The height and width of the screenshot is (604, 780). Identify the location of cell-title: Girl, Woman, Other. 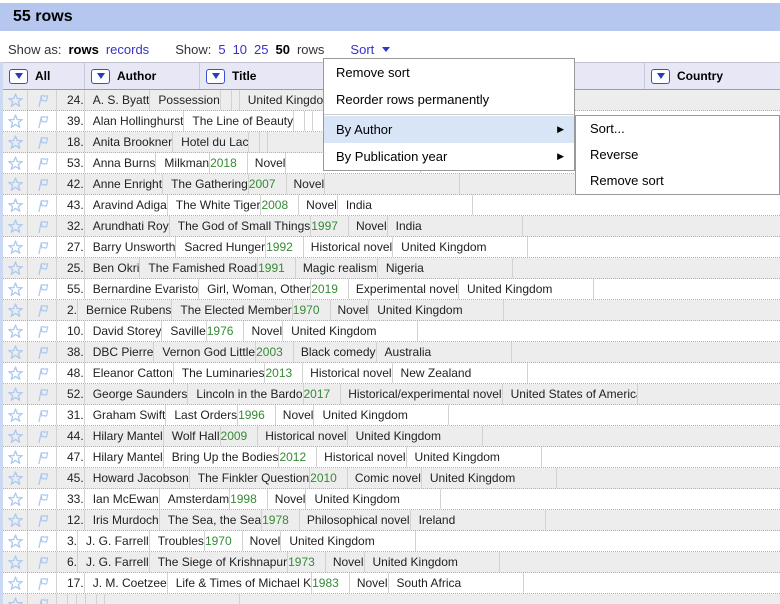
(255, 289).